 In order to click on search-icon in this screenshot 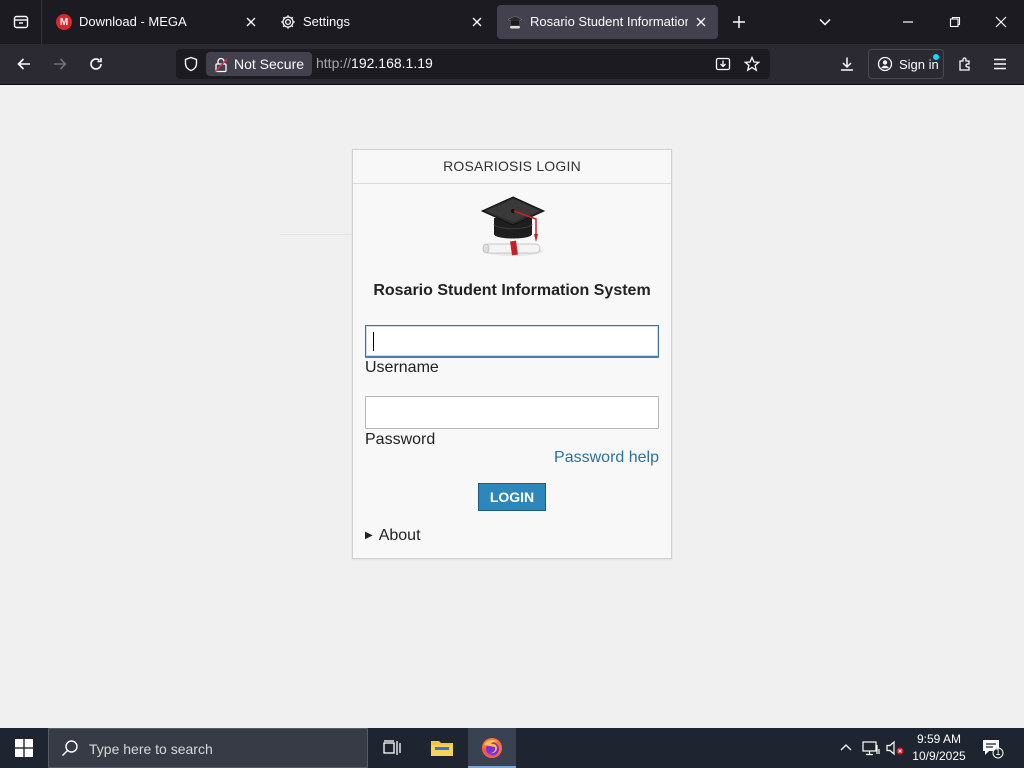, I will do `click(70, 750)`.